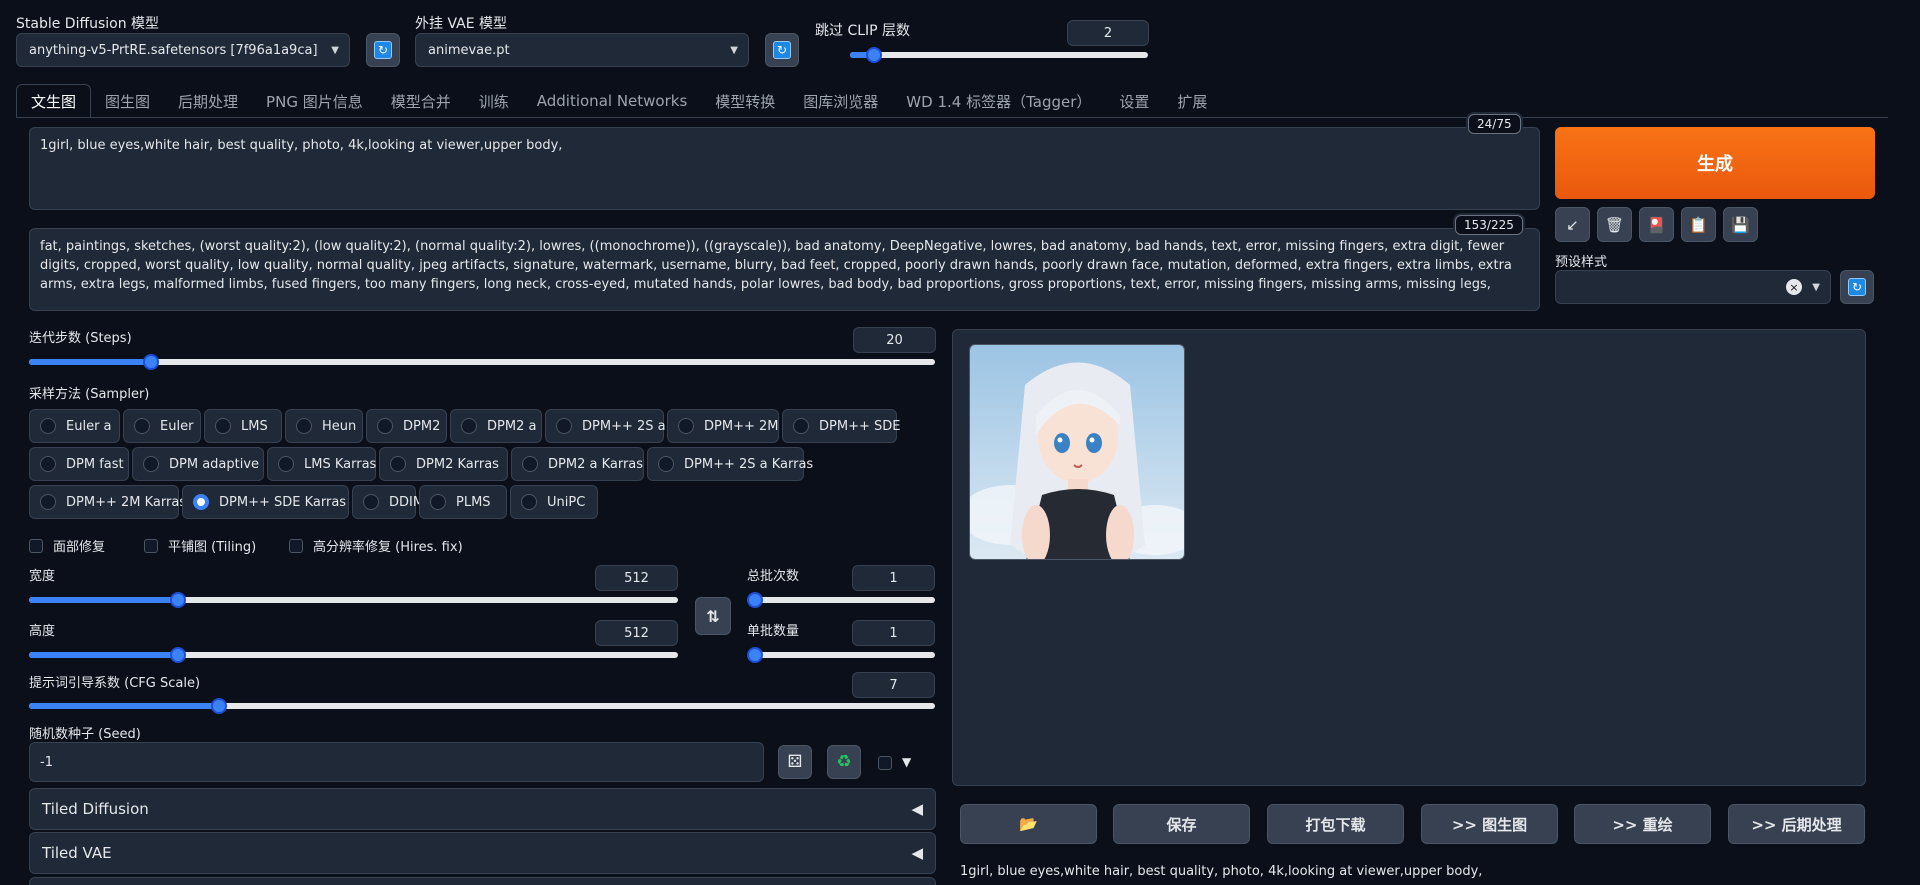 This screenshot has height=885, width=1920. What do you see at coordinates (1335, 824) in the screenshot?
I see `zip-download-button: 打包下载` at bounding box center [1335, 824].